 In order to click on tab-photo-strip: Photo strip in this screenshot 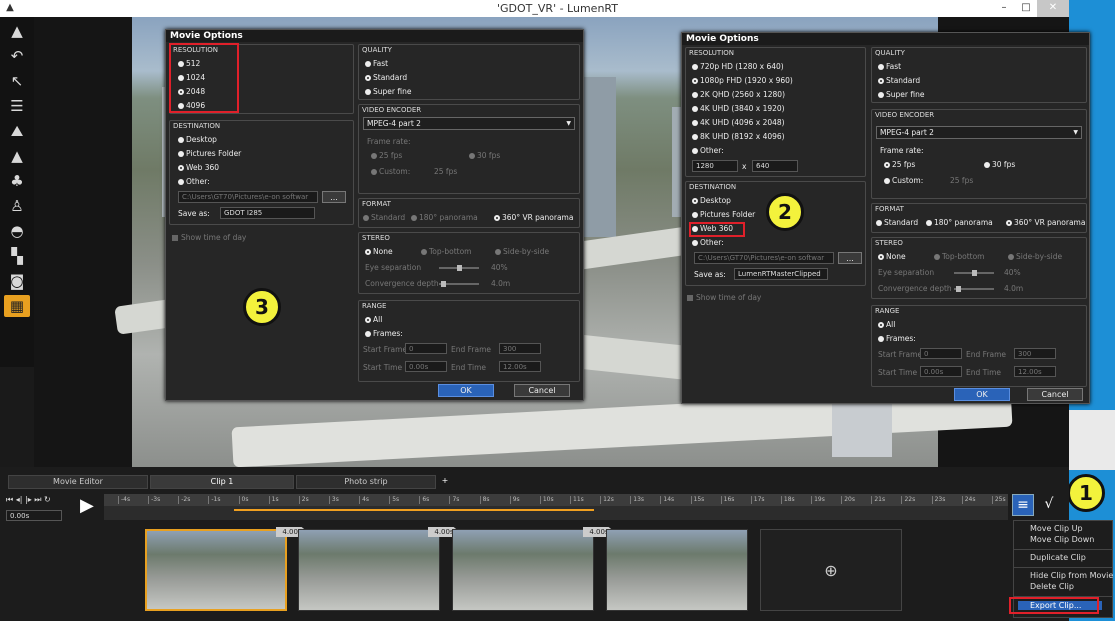, I will do `click(366, 482)`.